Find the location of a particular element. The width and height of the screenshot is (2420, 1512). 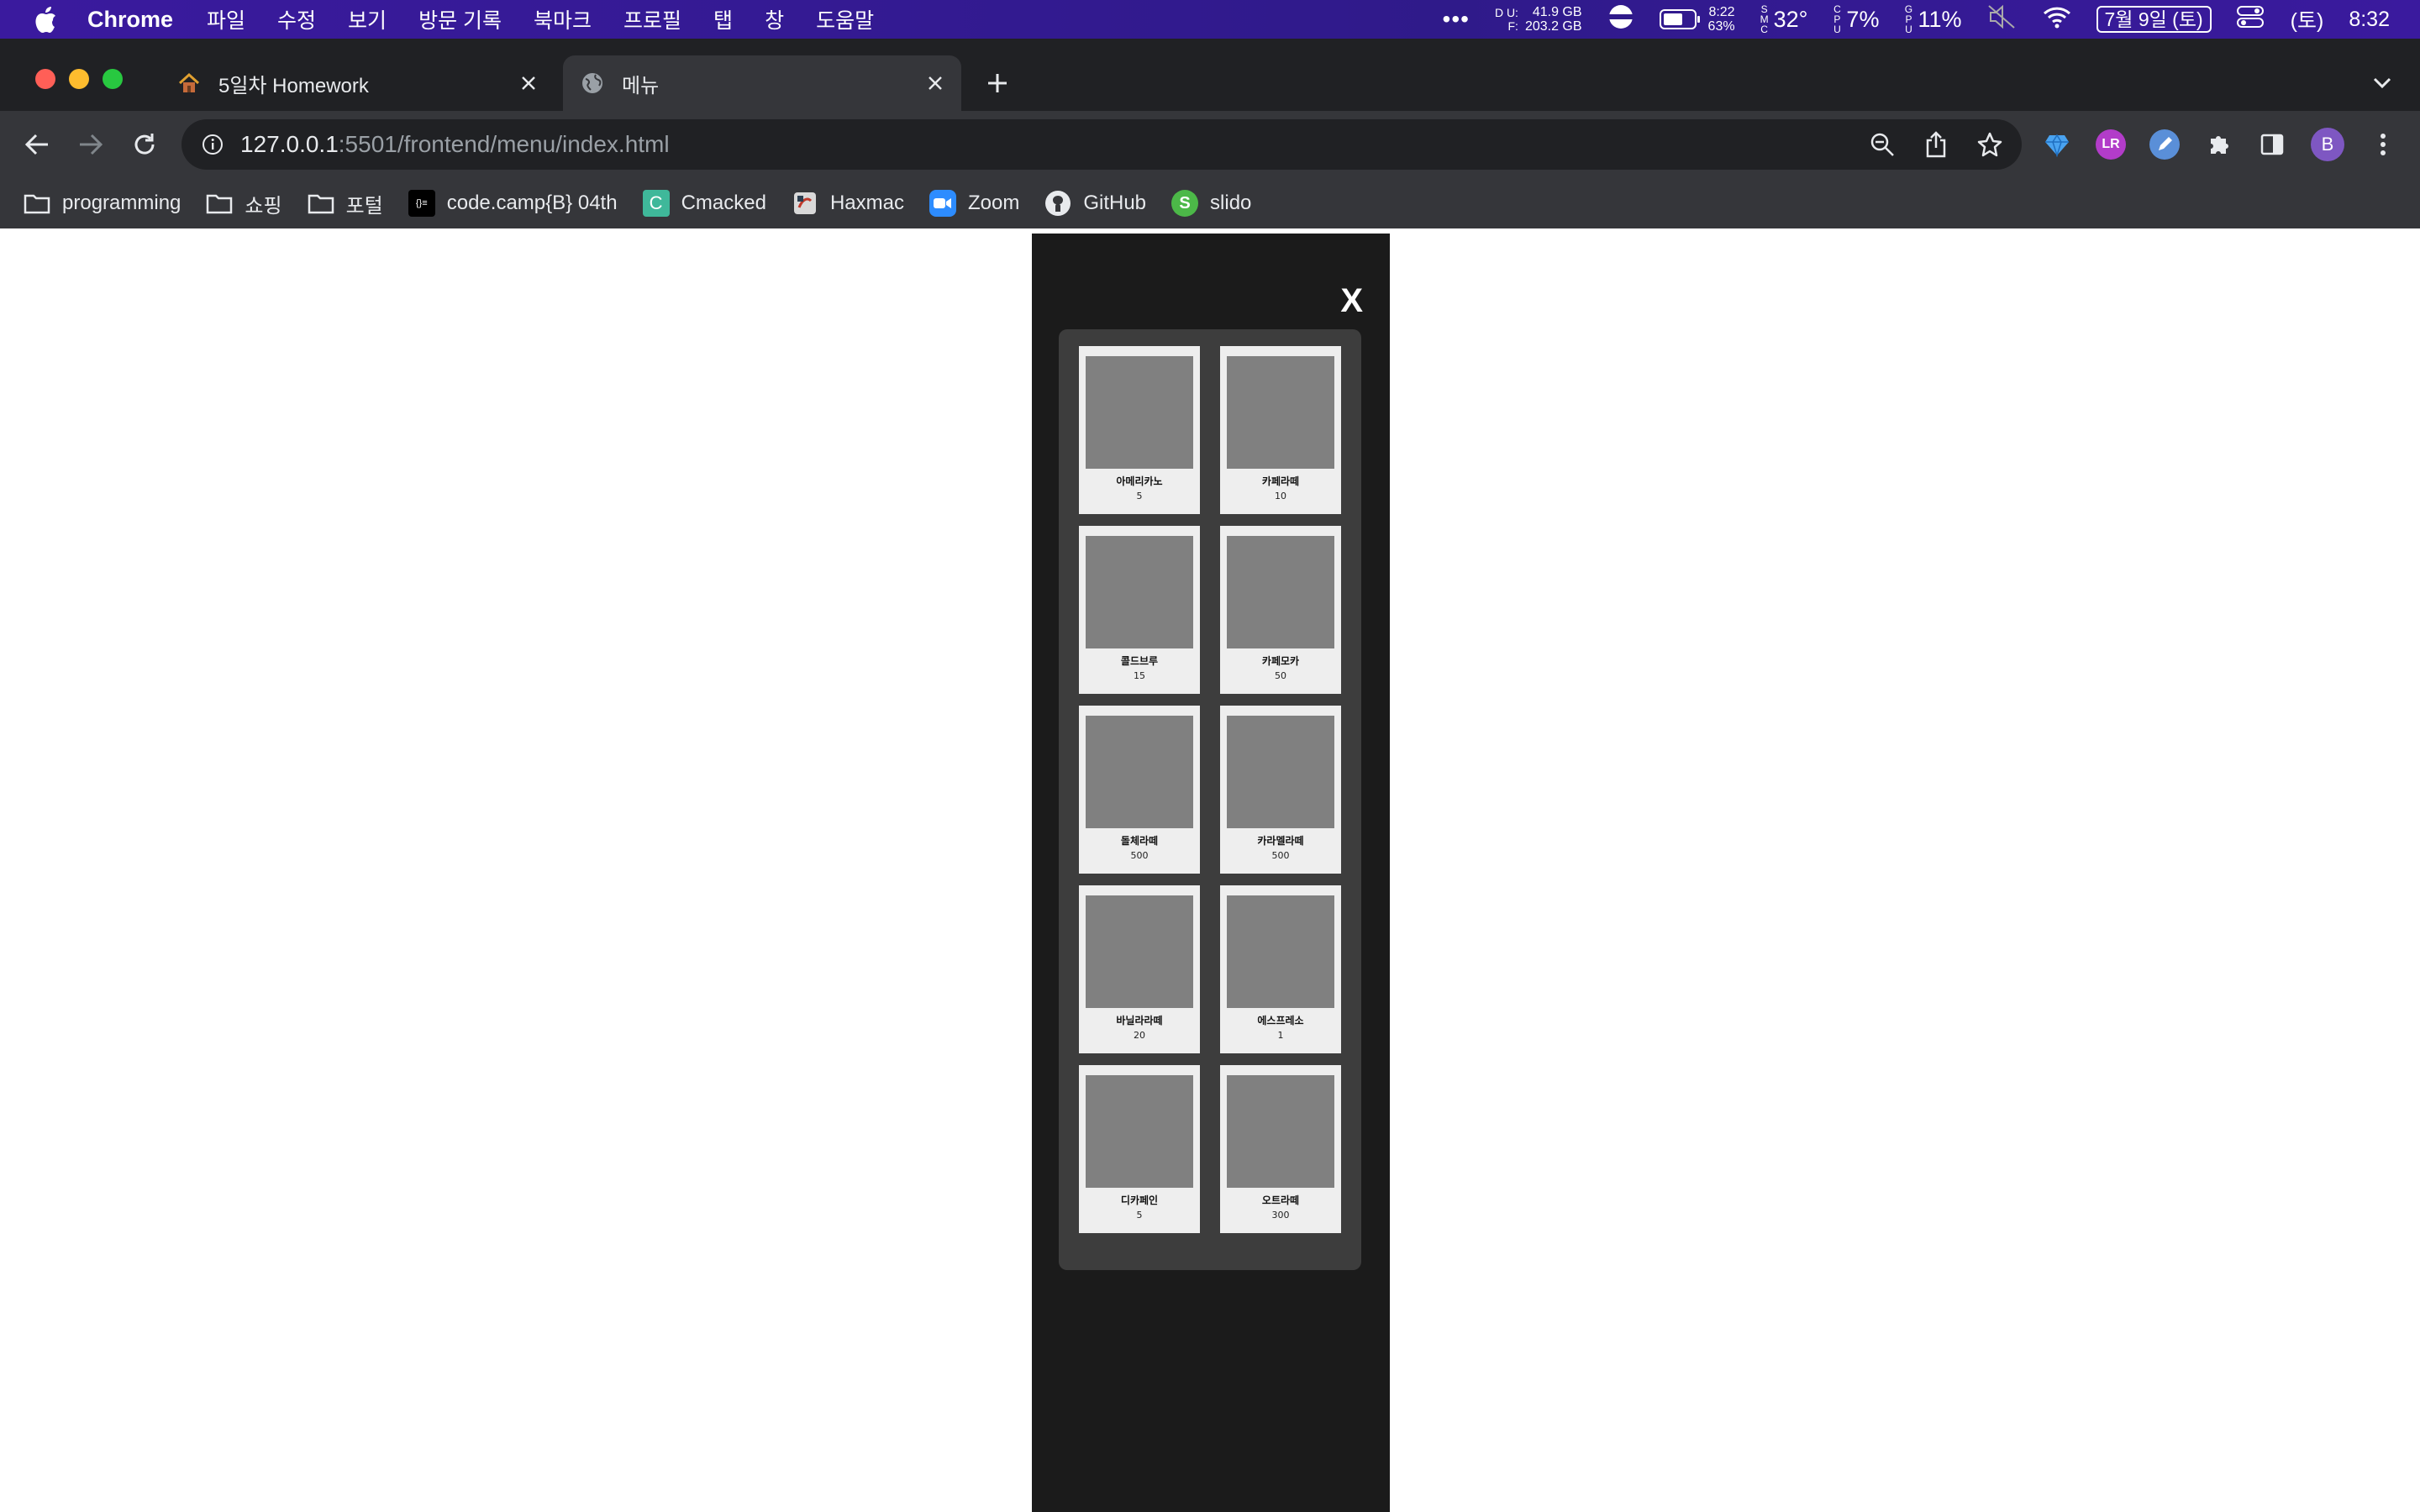

bookmark-programming: programming is located at coordinates (102, 203).